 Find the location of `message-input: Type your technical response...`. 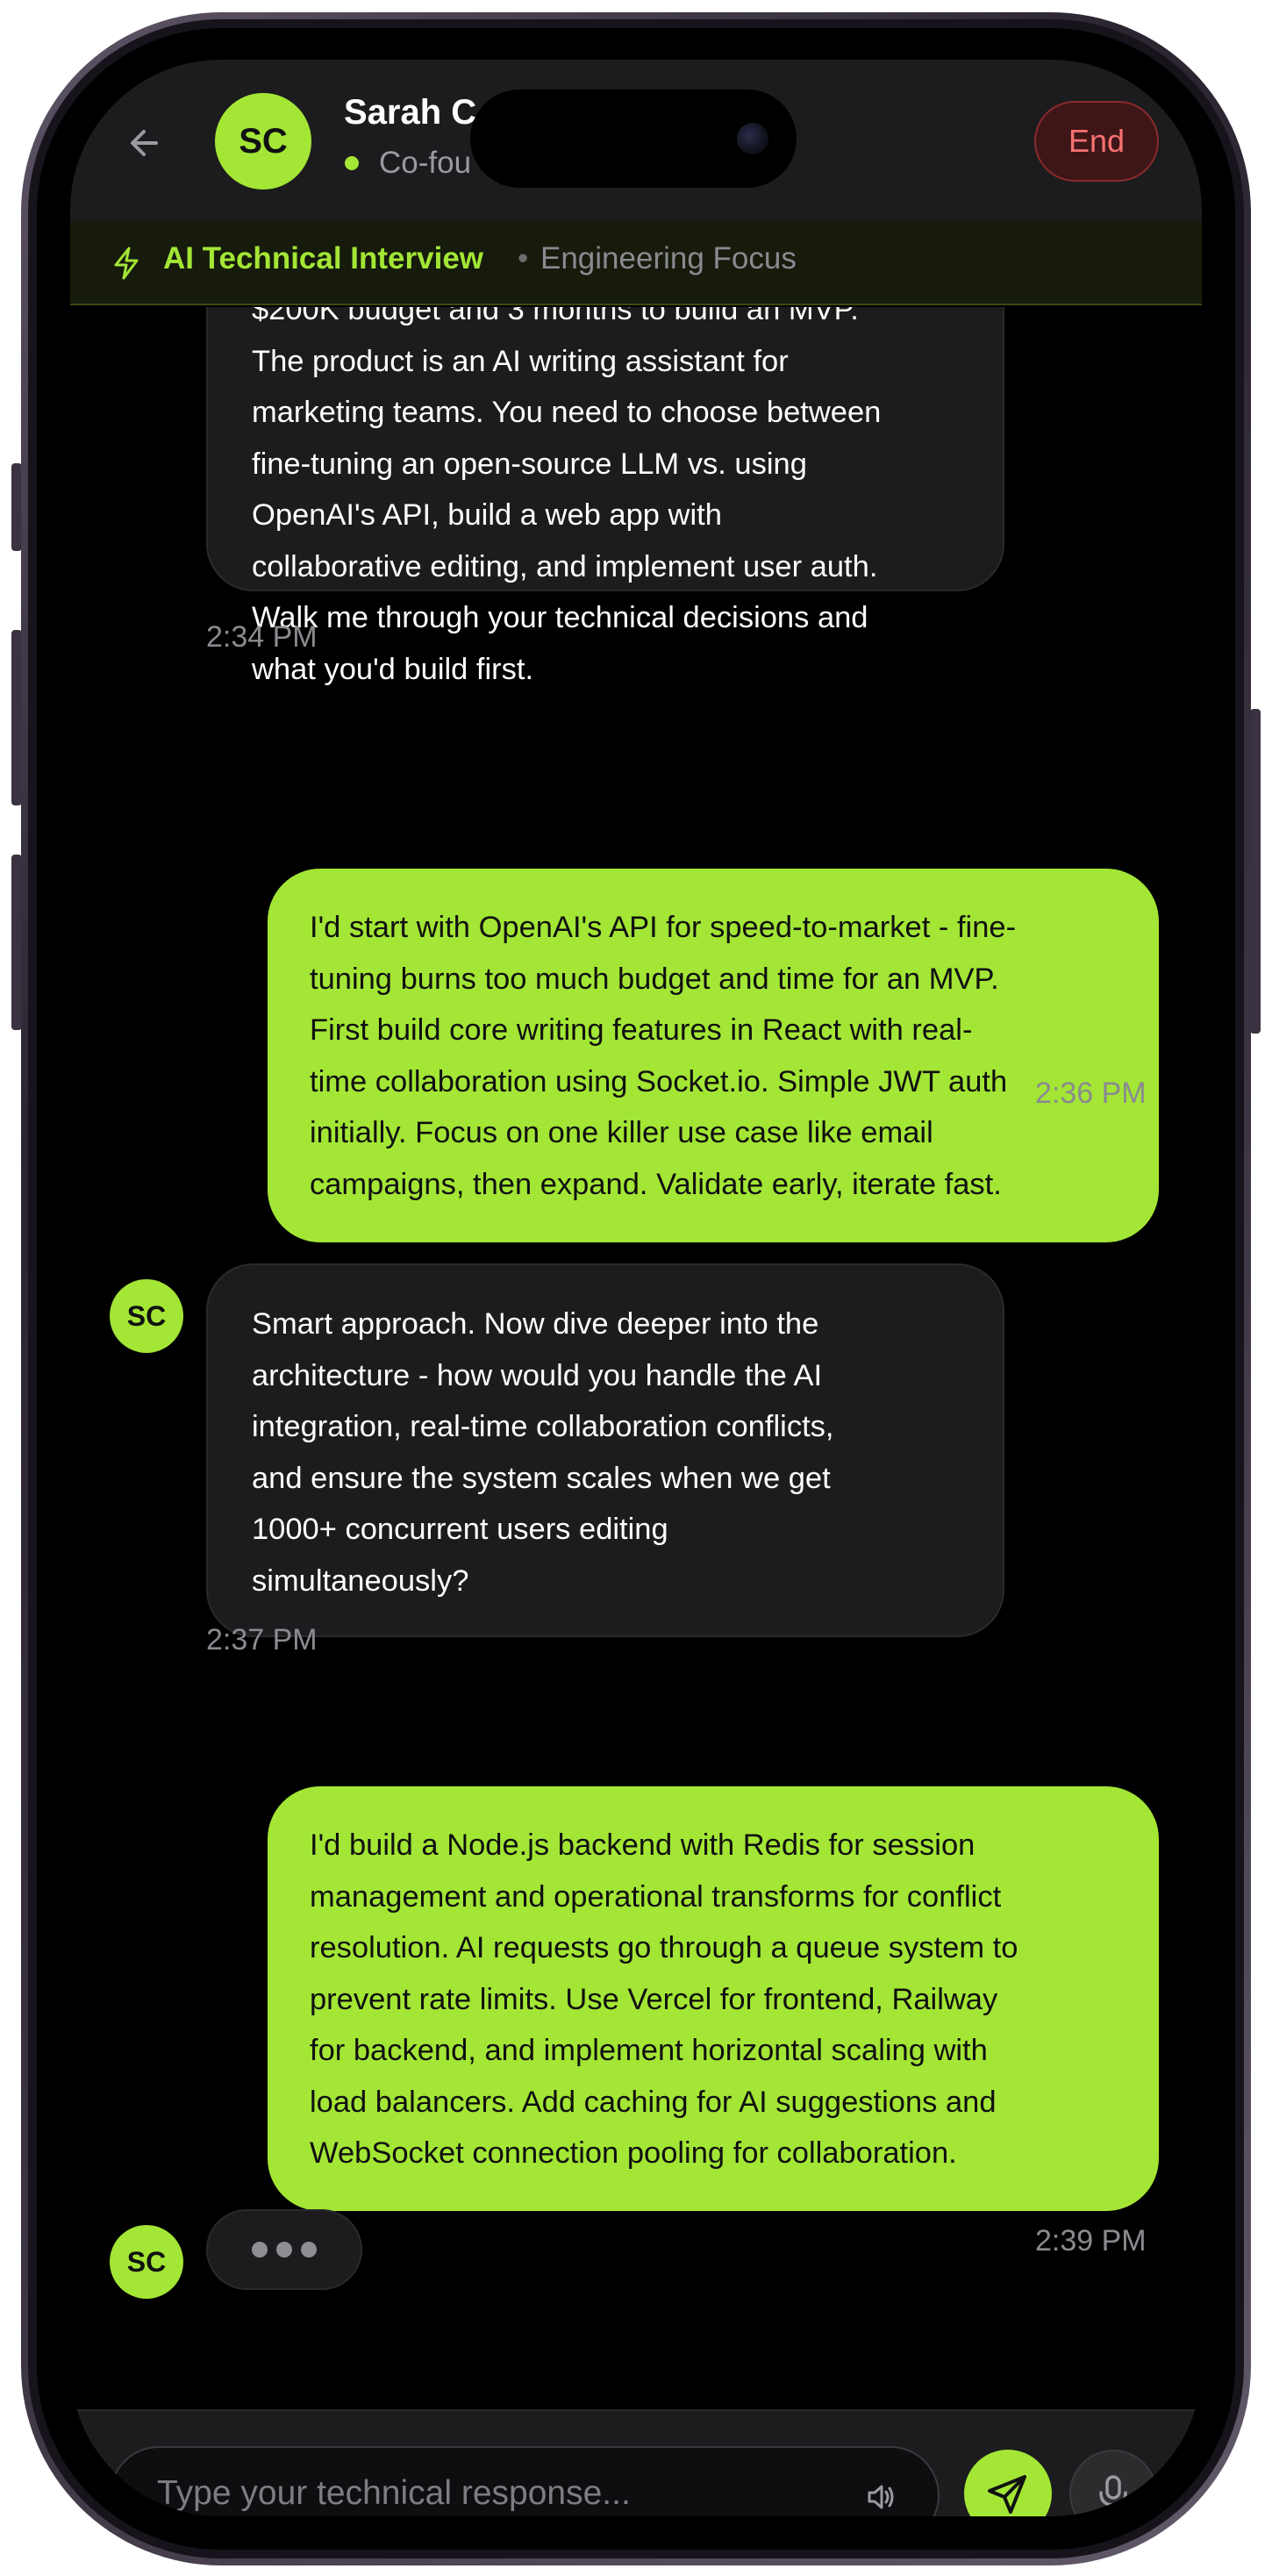

message-input: Type your technical response... is located at coordinates (525, 2481).